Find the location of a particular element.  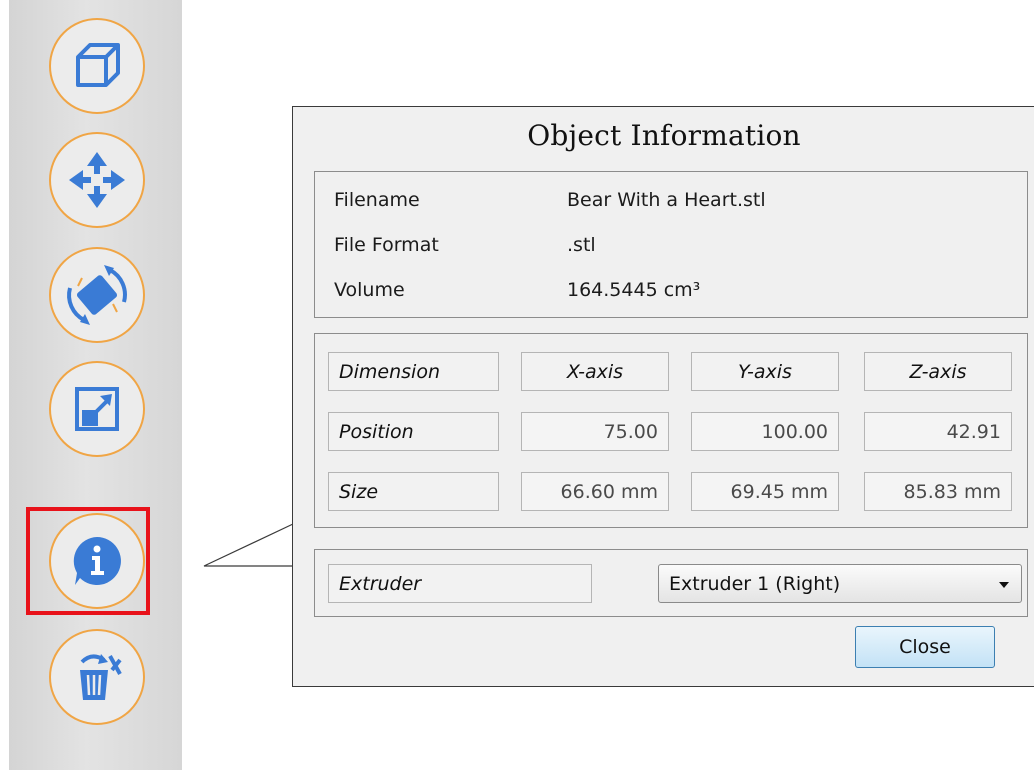

position-y-field: 100.00 is located at coordinates (765, 431).